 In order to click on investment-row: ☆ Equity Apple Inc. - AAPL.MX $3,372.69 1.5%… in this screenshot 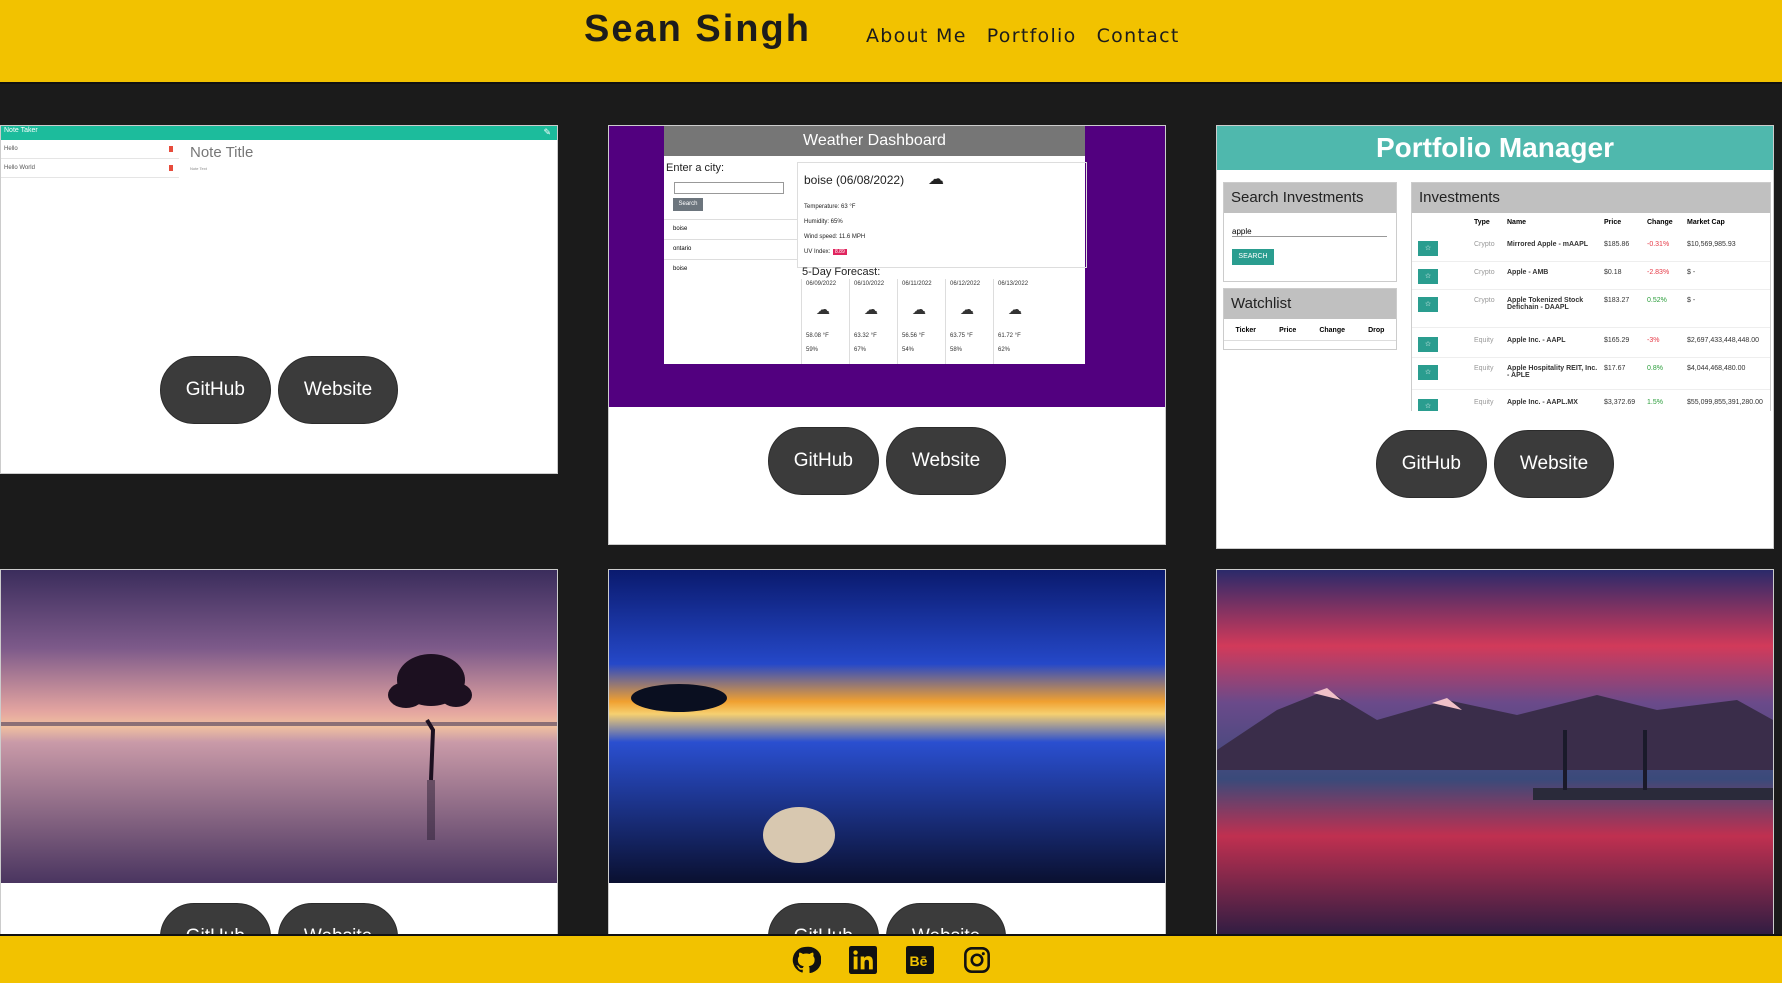, I will do `click(1591, 402)`.